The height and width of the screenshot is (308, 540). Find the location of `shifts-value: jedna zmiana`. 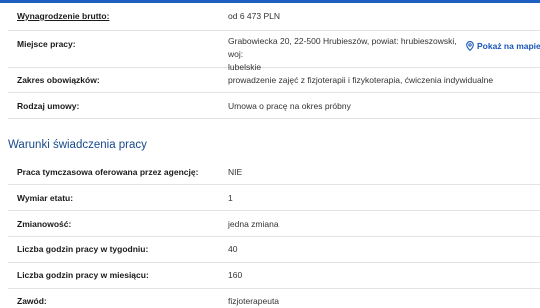

shifts-value: jedna zmiana is located at coordinates (253, 224).